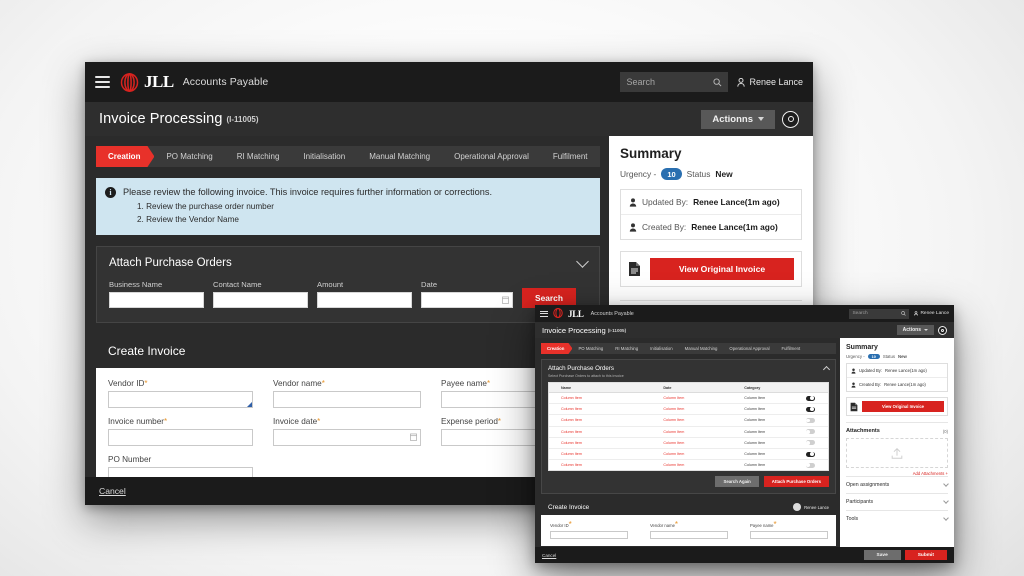 Image resolution: width=1024 pixels, height=576 pixels. What do you see at coordinates (925, 555) in the screenshot?
I see `submit-button: Submit` at bounding box center [925, 555].